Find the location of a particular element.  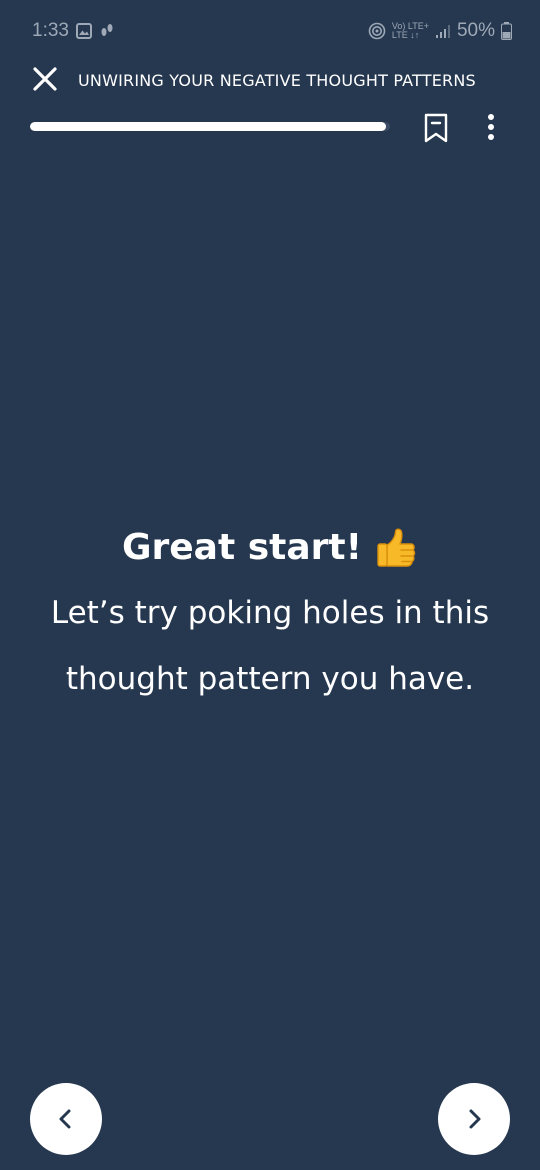

body-line-2: thought pattern you have. is located at coordinates (270, 679).